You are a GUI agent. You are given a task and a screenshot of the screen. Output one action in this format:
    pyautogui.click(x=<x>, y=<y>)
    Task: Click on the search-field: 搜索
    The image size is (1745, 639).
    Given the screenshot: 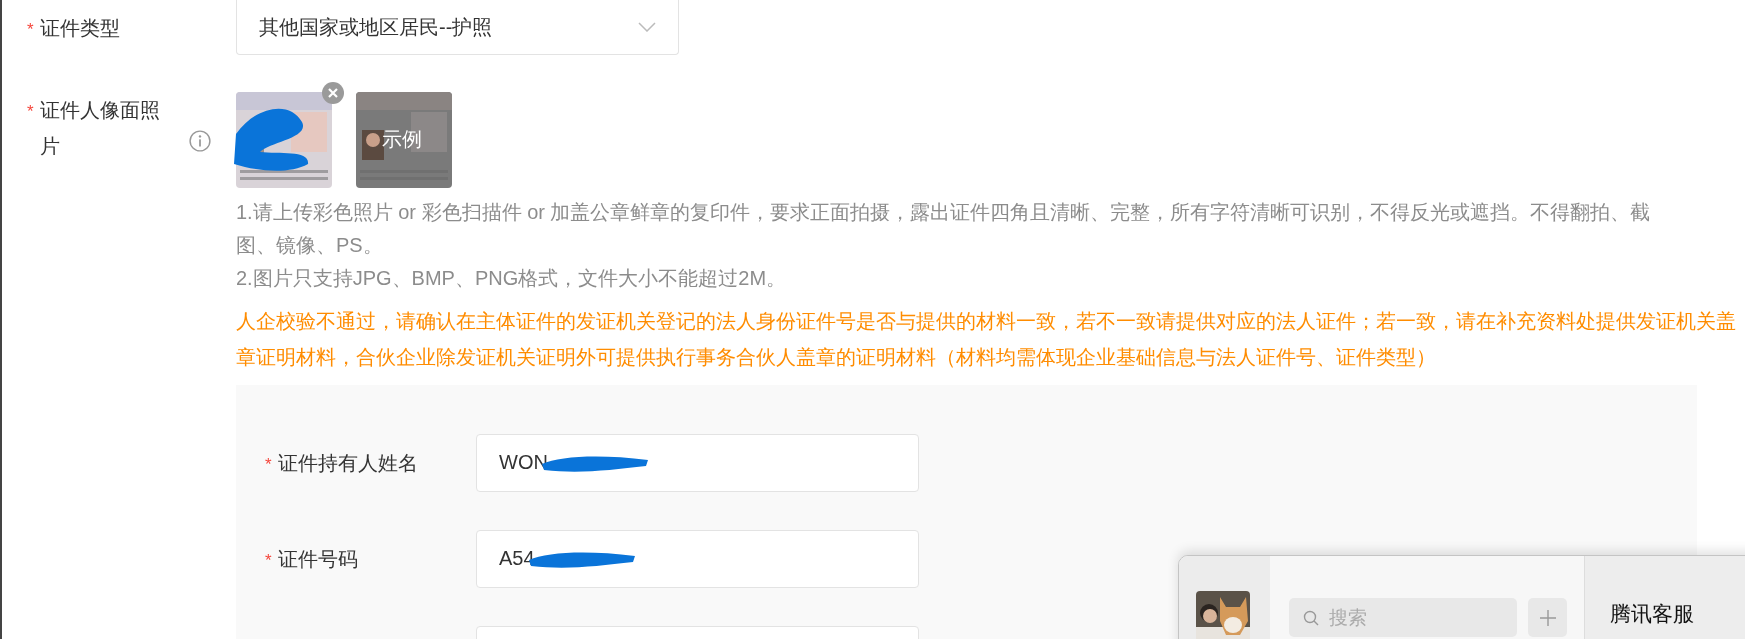 What is the action you would take?
    pyautogui.click(x=1403, y=617)
    